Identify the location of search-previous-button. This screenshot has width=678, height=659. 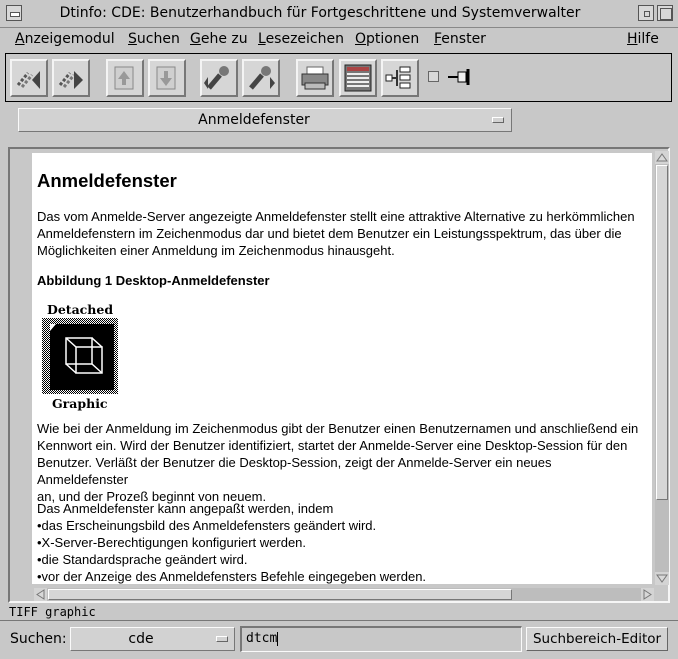
(219, 78).